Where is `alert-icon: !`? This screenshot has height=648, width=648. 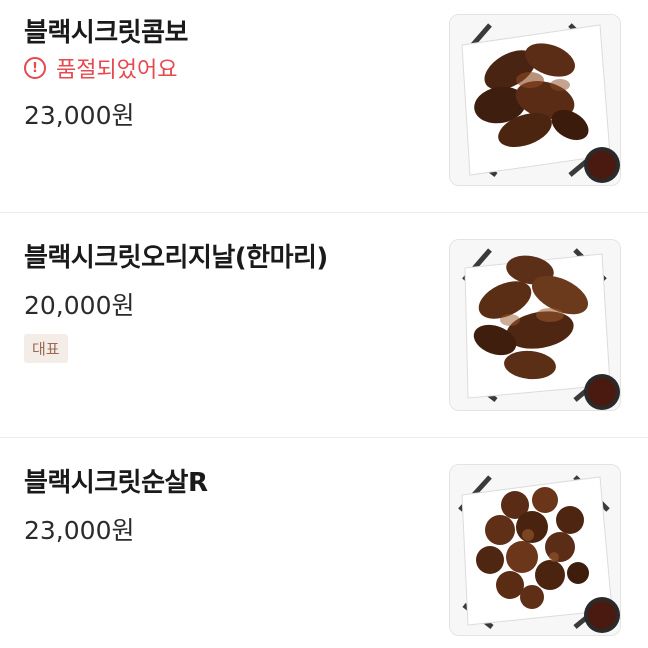
alert-icon: ! is located at coordinates (35, 68).